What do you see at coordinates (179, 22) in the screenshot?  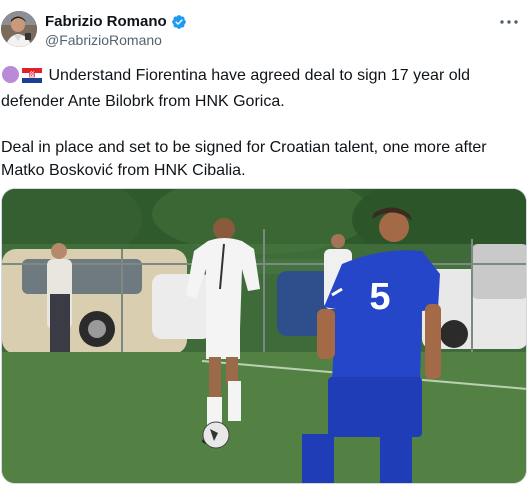 I see `verified-badge-icon` at bounding box center [179, 22].